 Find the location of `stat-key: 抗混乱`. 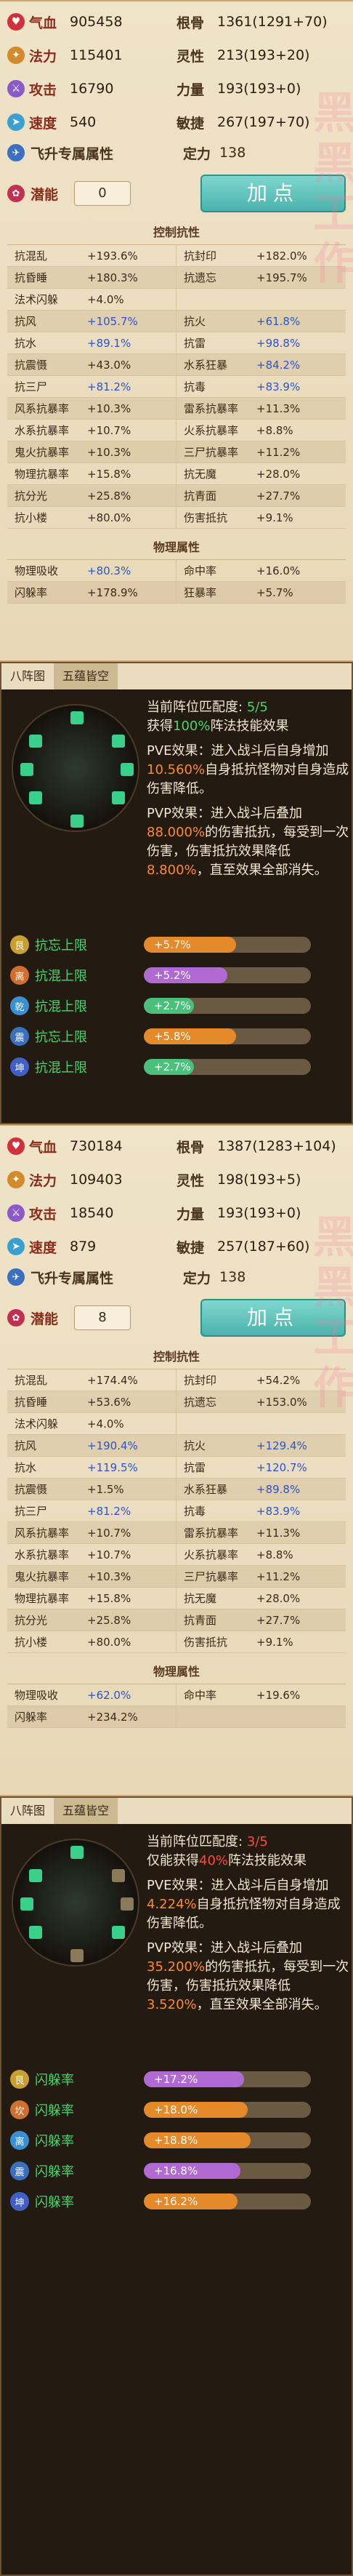

stat-key: 抗混乱 is located at coordinates (32, 256).